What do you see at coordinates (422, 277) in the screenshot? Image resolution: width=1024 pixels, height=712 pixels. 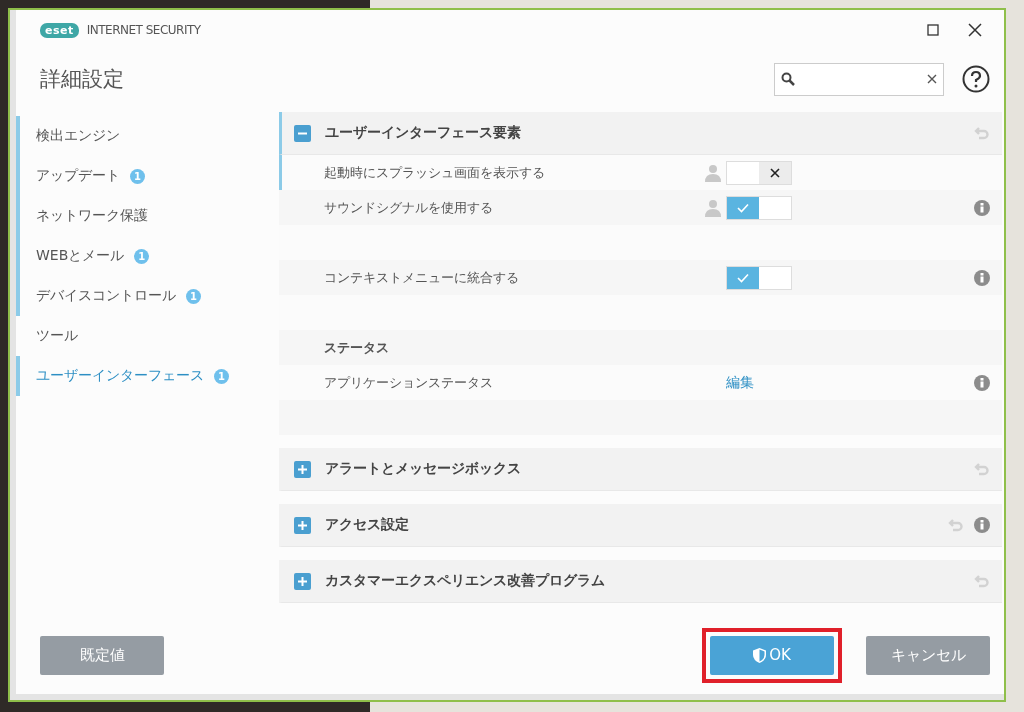 I see `setting-label: コンテキストメニューに統合する` at bounding box center [422, 277].